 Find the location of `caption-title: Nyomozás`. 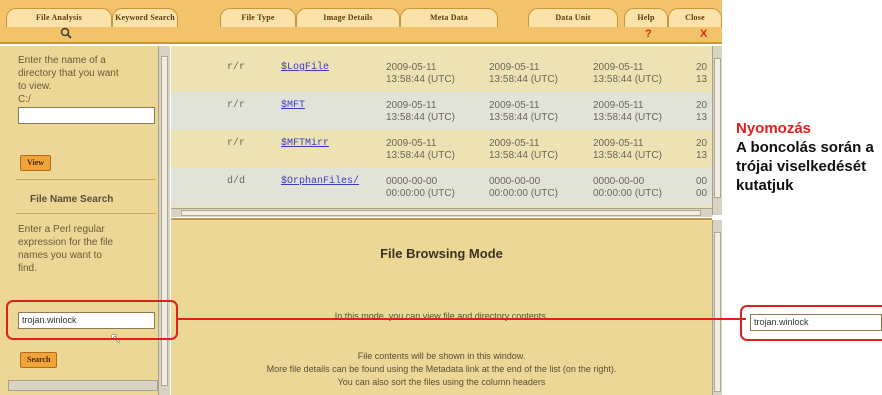

caption-title: Nyomozás is located at coordinates (774, 128).